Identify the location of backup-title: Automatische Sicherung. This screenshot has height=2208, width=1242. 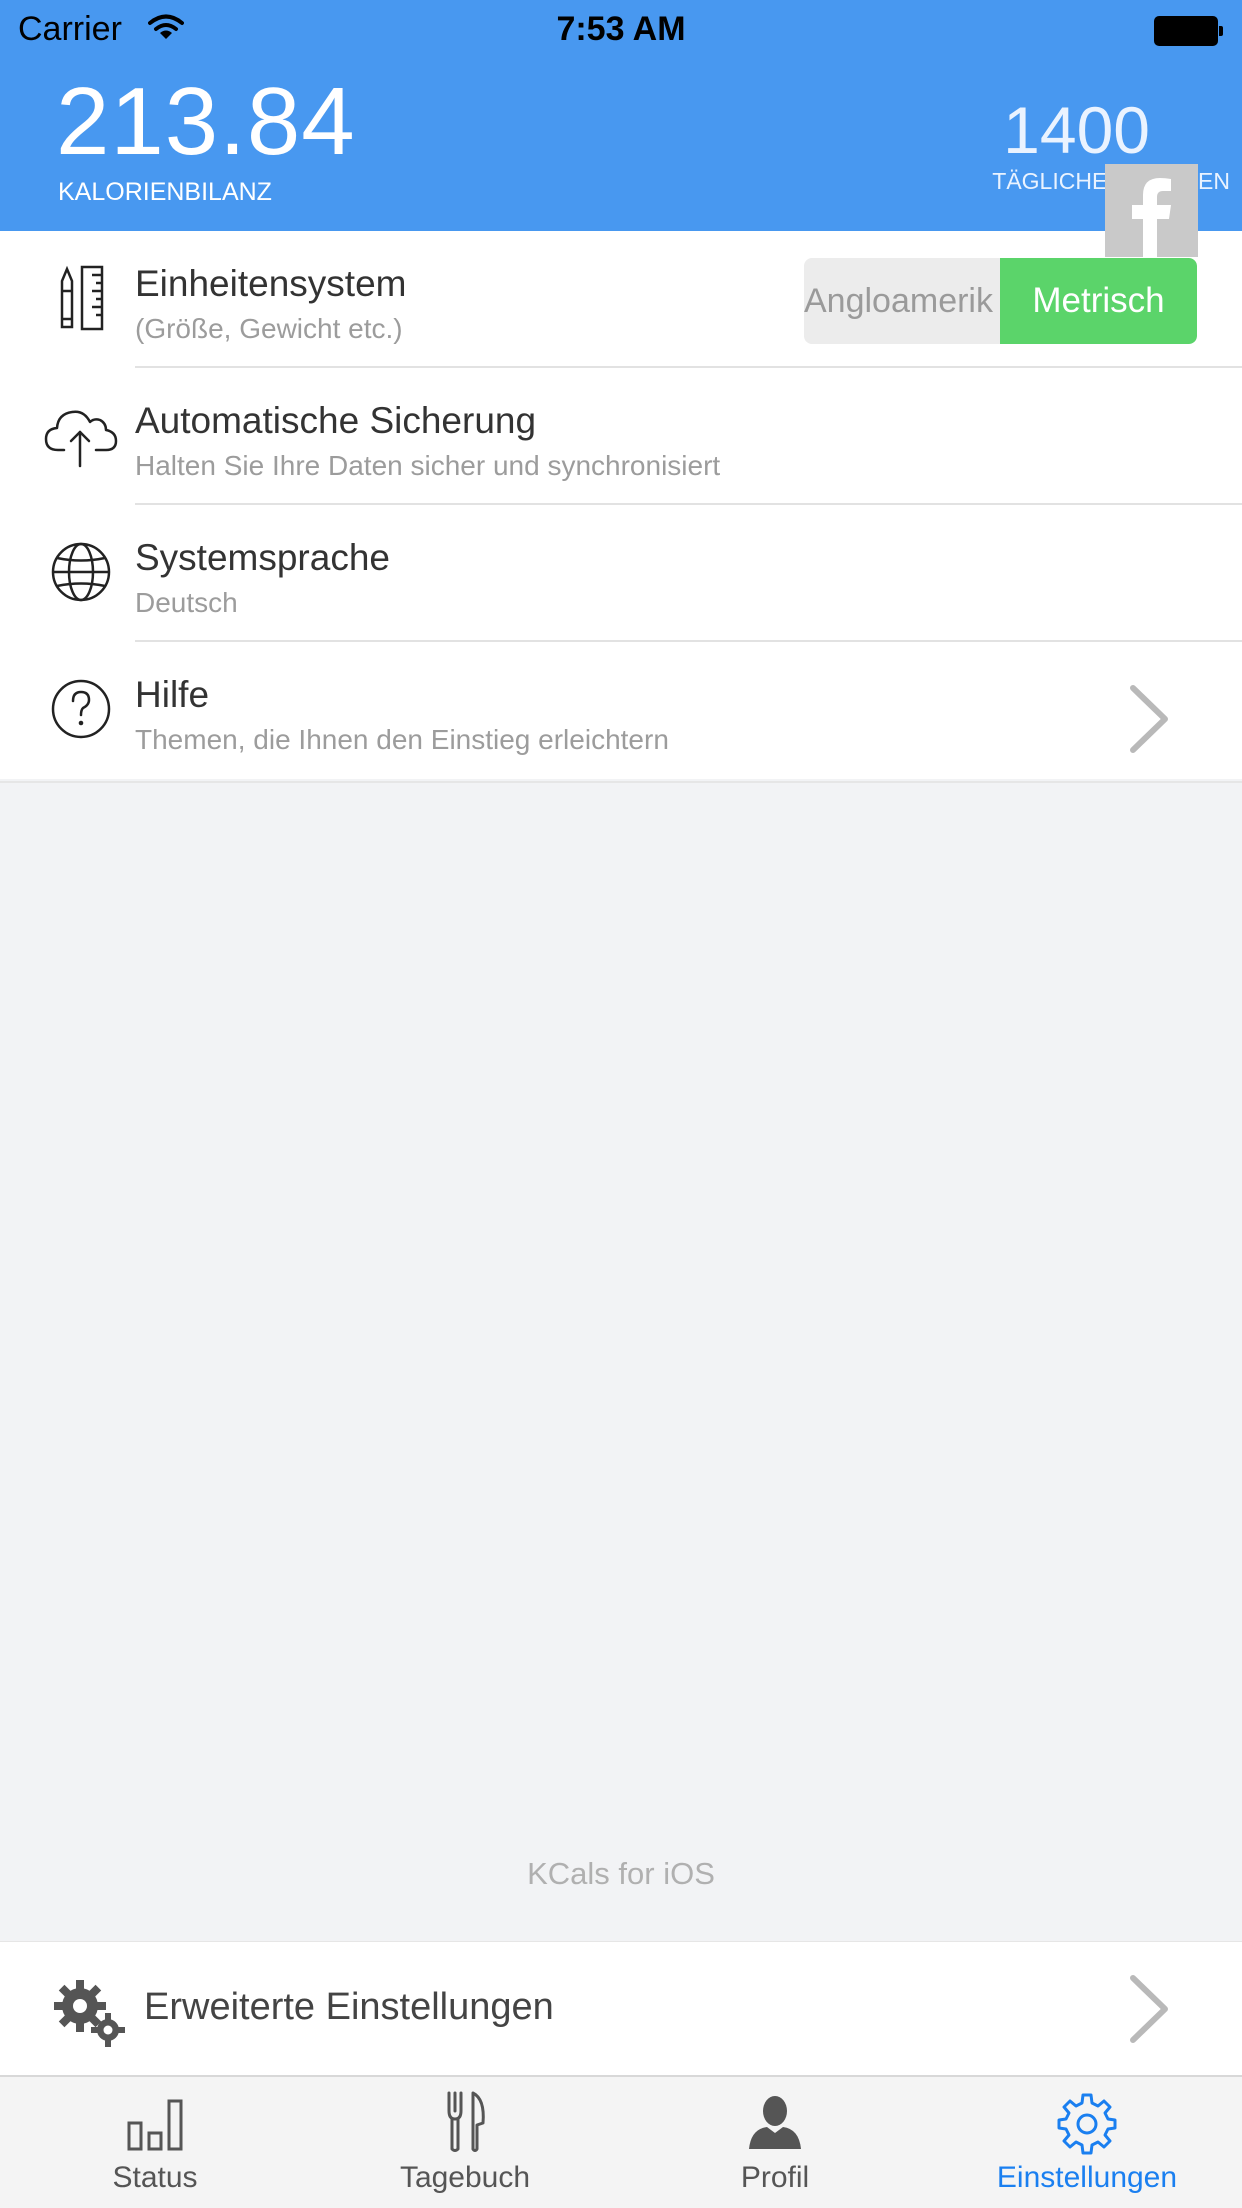
(336, 420).